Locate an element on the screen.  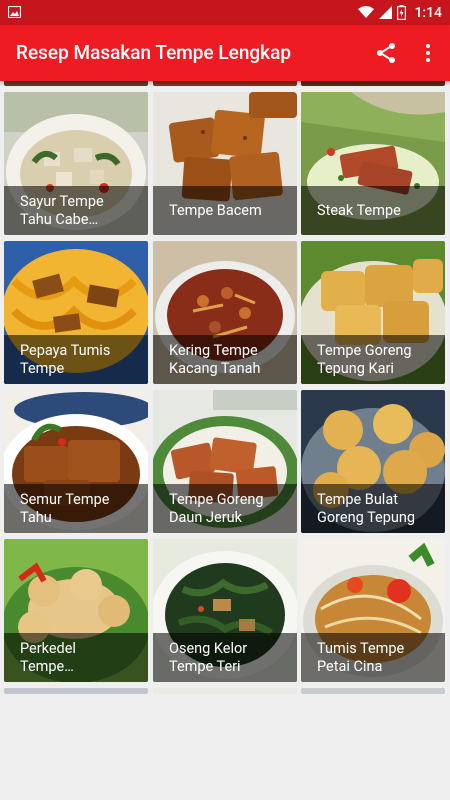
recipe-card: Tempe Goreng Daun Jeruk is located at coordinates (225, 461).